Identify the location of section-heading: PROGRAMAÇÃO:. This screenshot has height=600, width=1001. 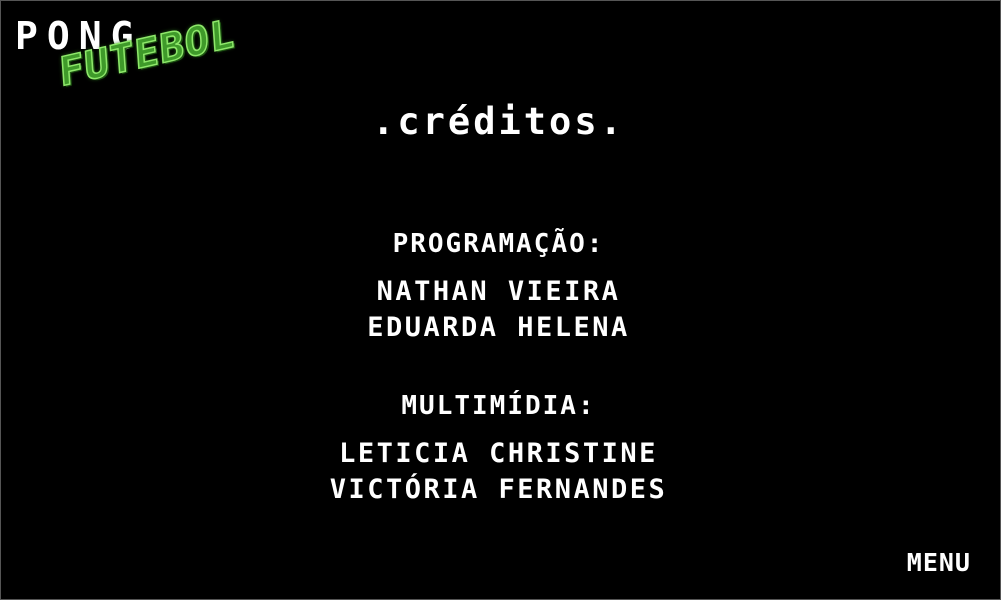
(498, 244).